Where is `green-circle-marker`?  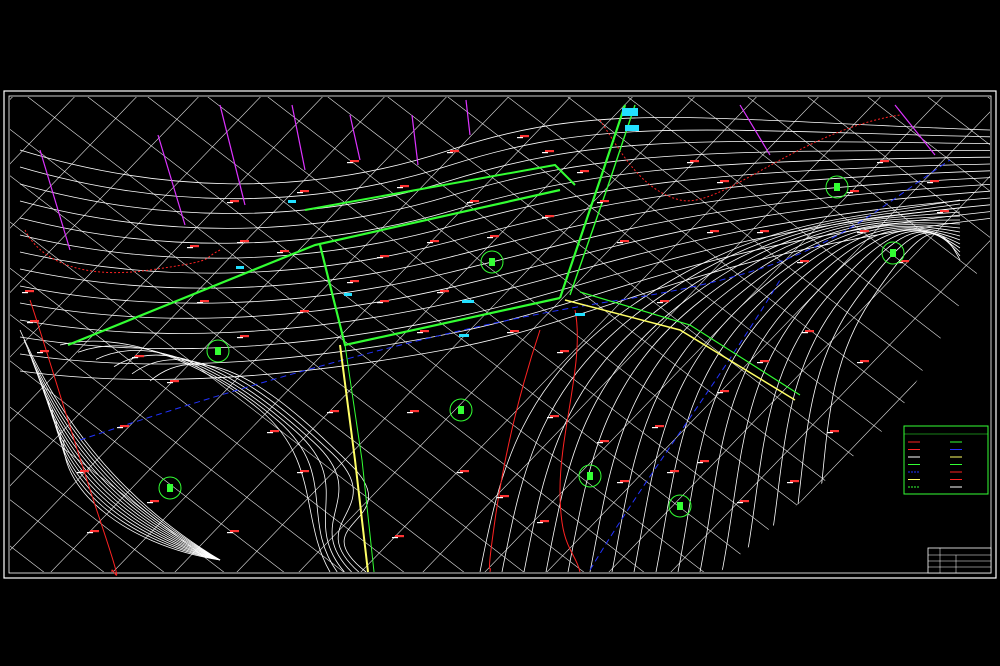 green-circle-marker is located at coordinates (218, 351).